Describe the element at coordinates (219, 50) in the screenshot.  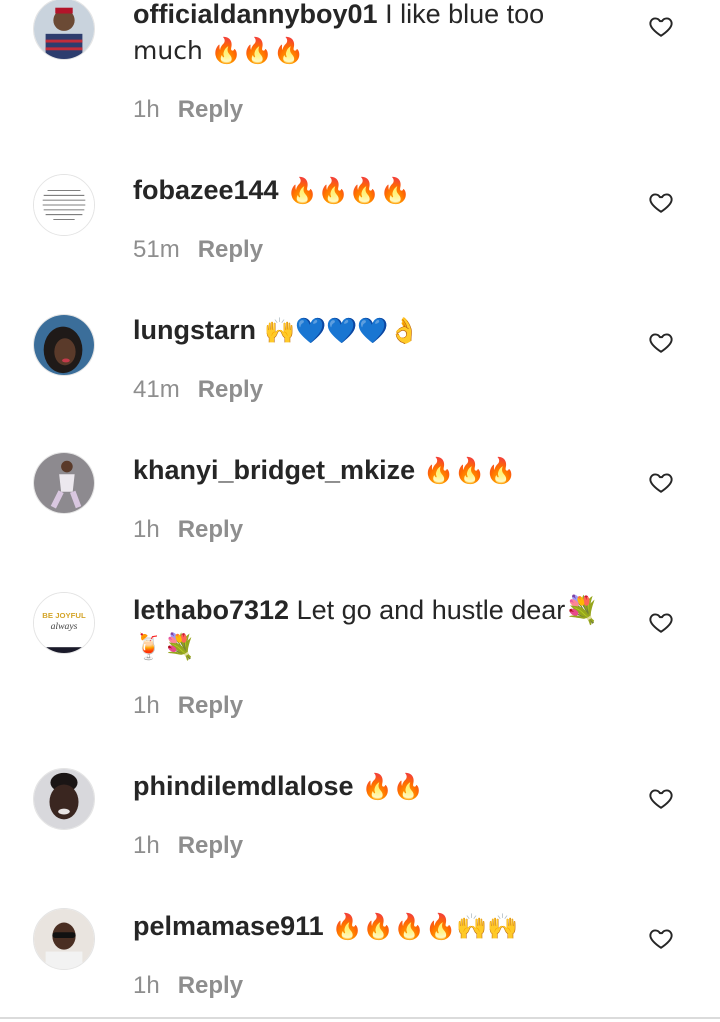
I see `comment-body-continued: much 🔥🔥🔥` at that location.